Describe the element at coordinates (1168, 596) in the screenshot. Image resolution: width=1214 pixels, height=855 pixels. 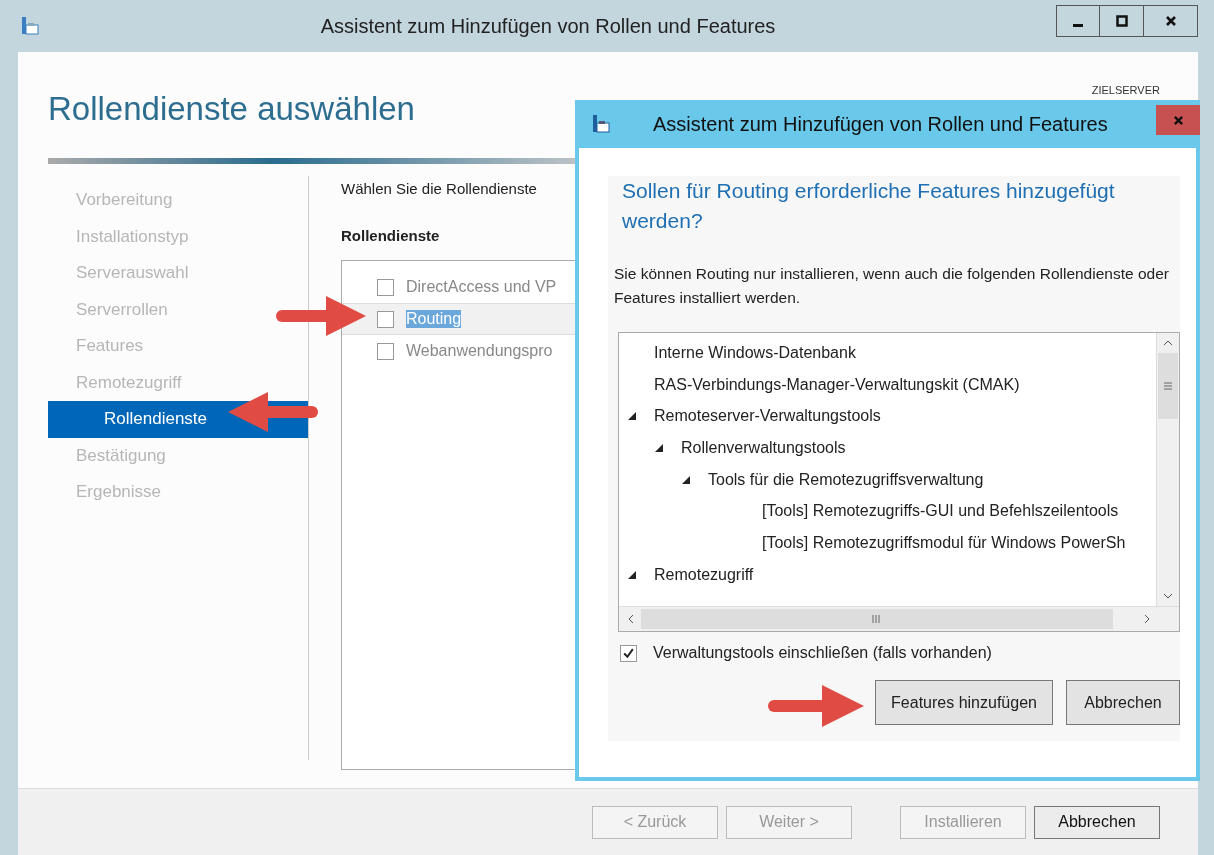
I see `scroll-down-icon` at that location.